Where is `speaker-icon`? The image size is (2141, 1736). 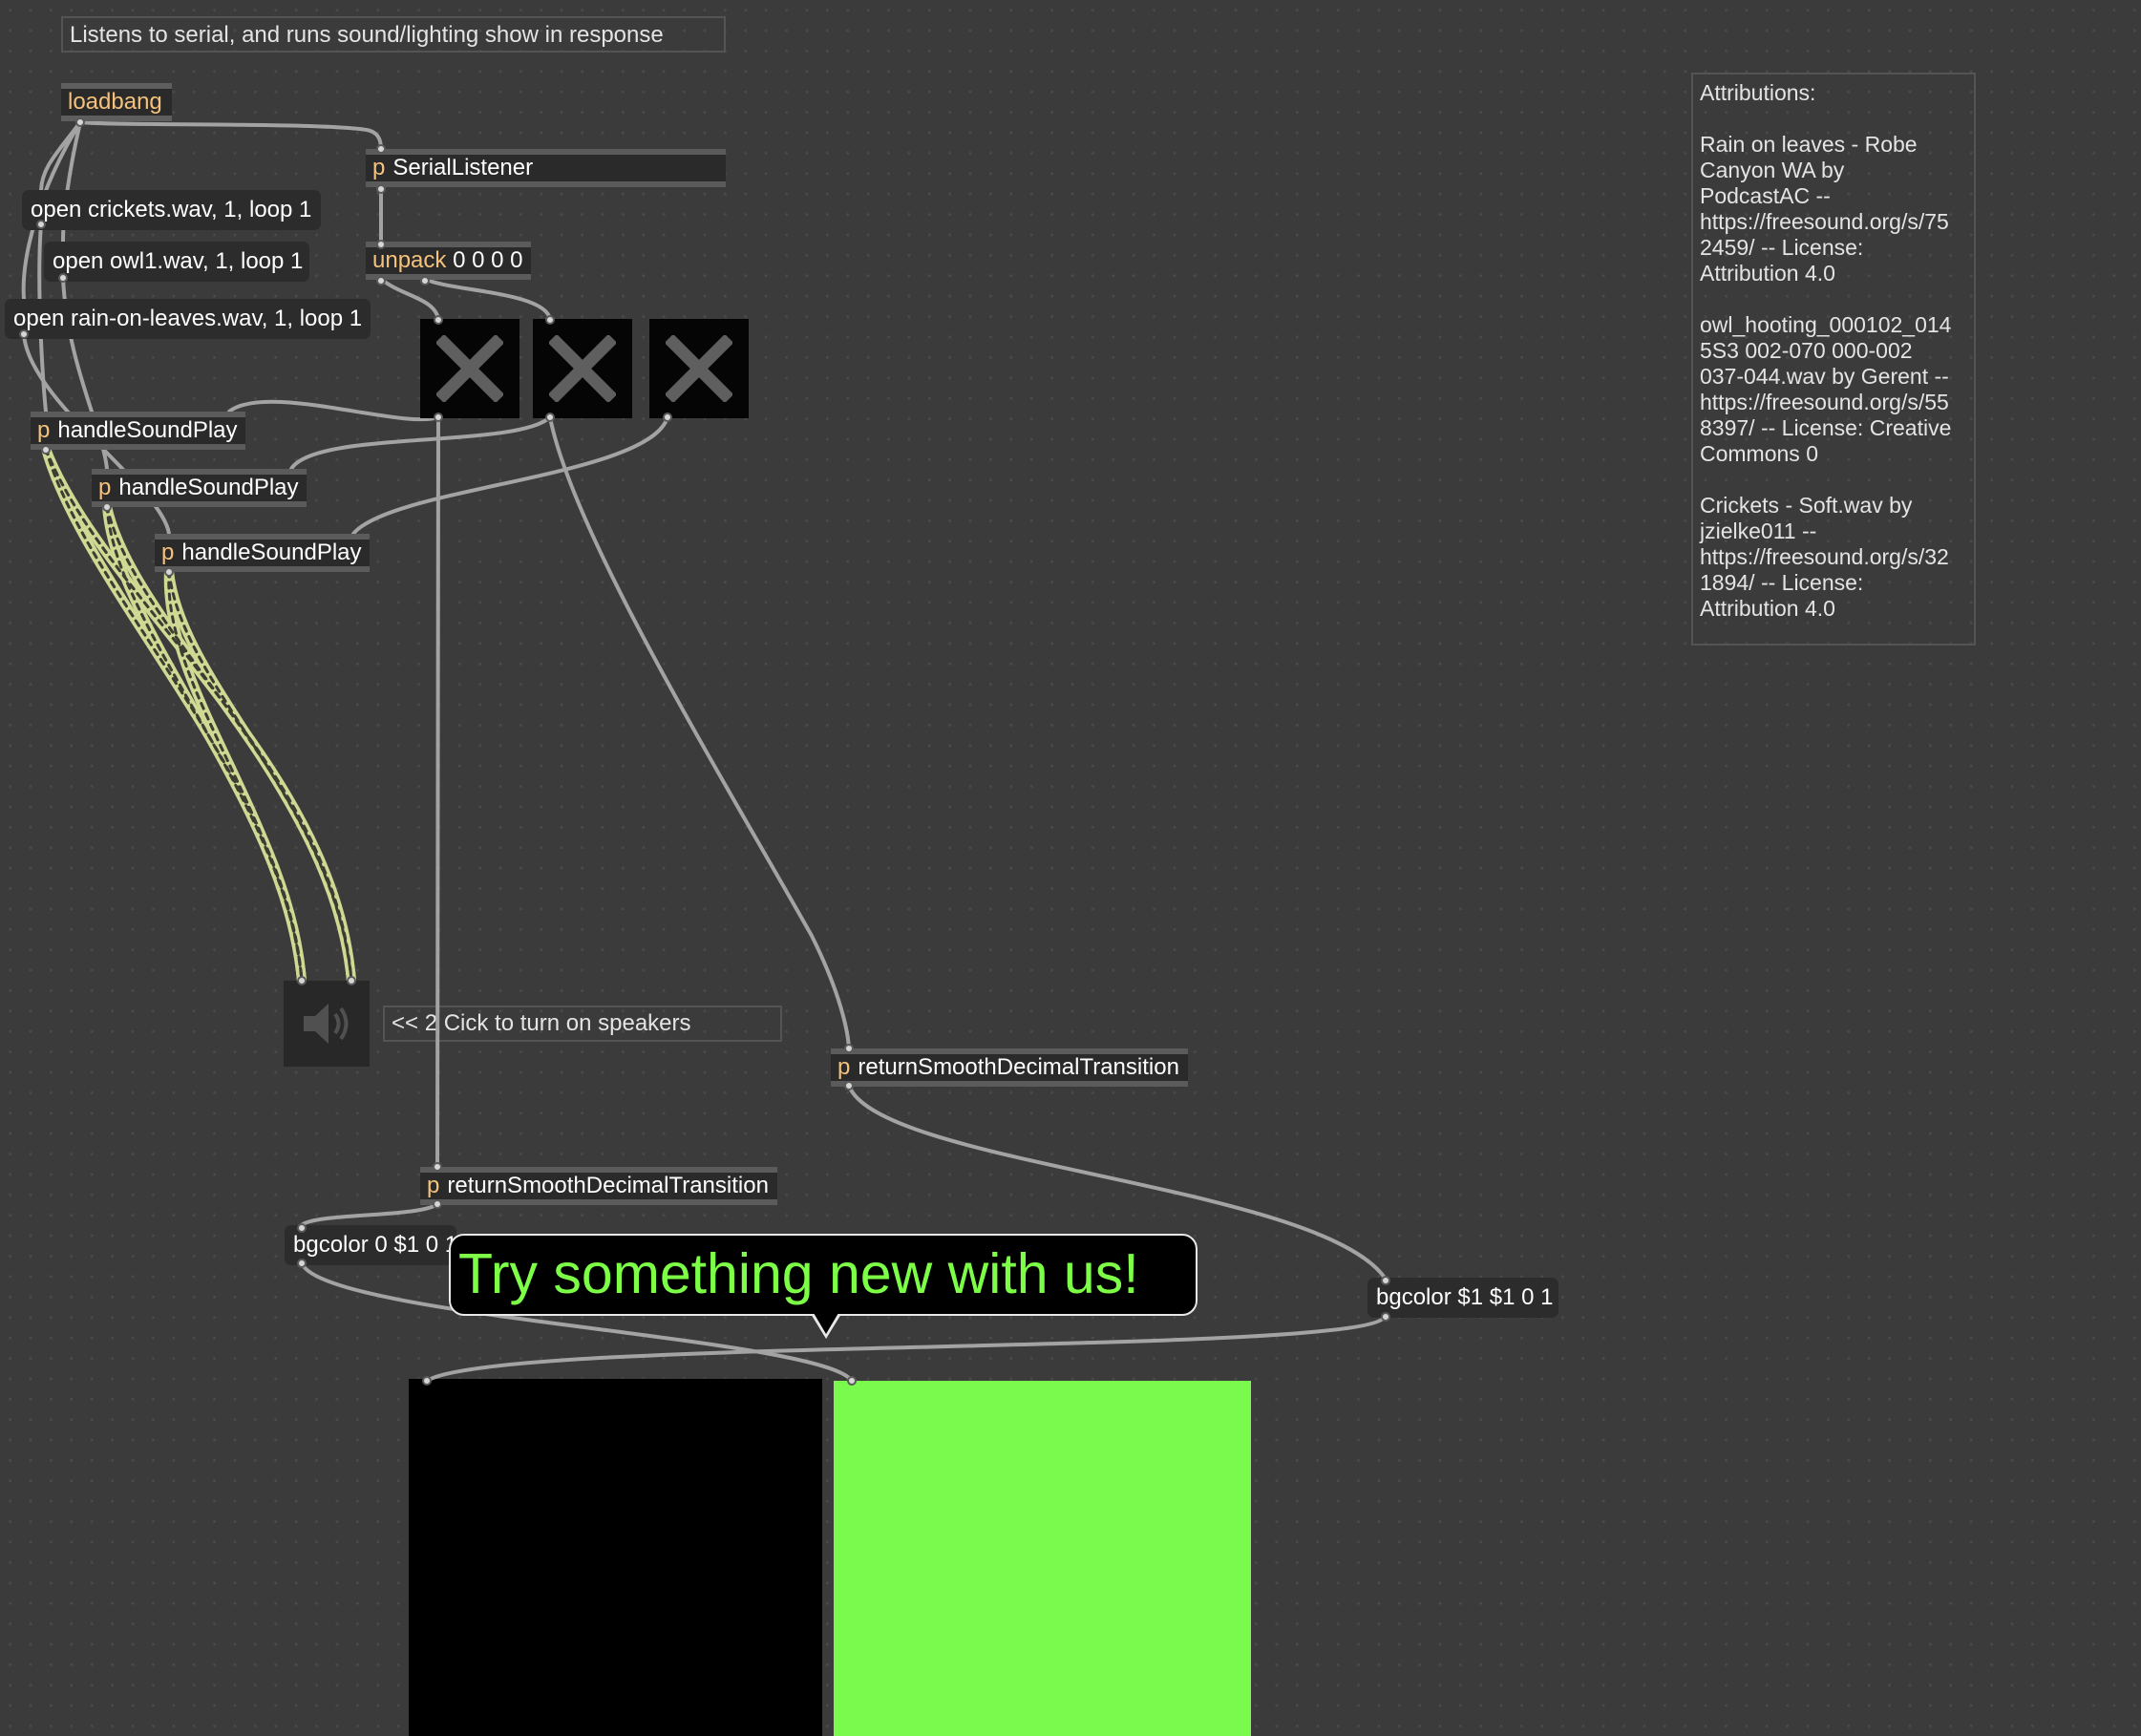
speaker-icon is located at coordinates (326, 1024).